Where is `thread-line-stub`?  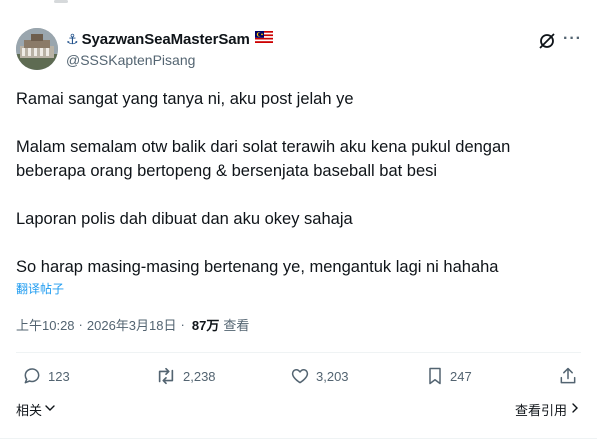 thread-line-stub is located at coordinates (61, 1).